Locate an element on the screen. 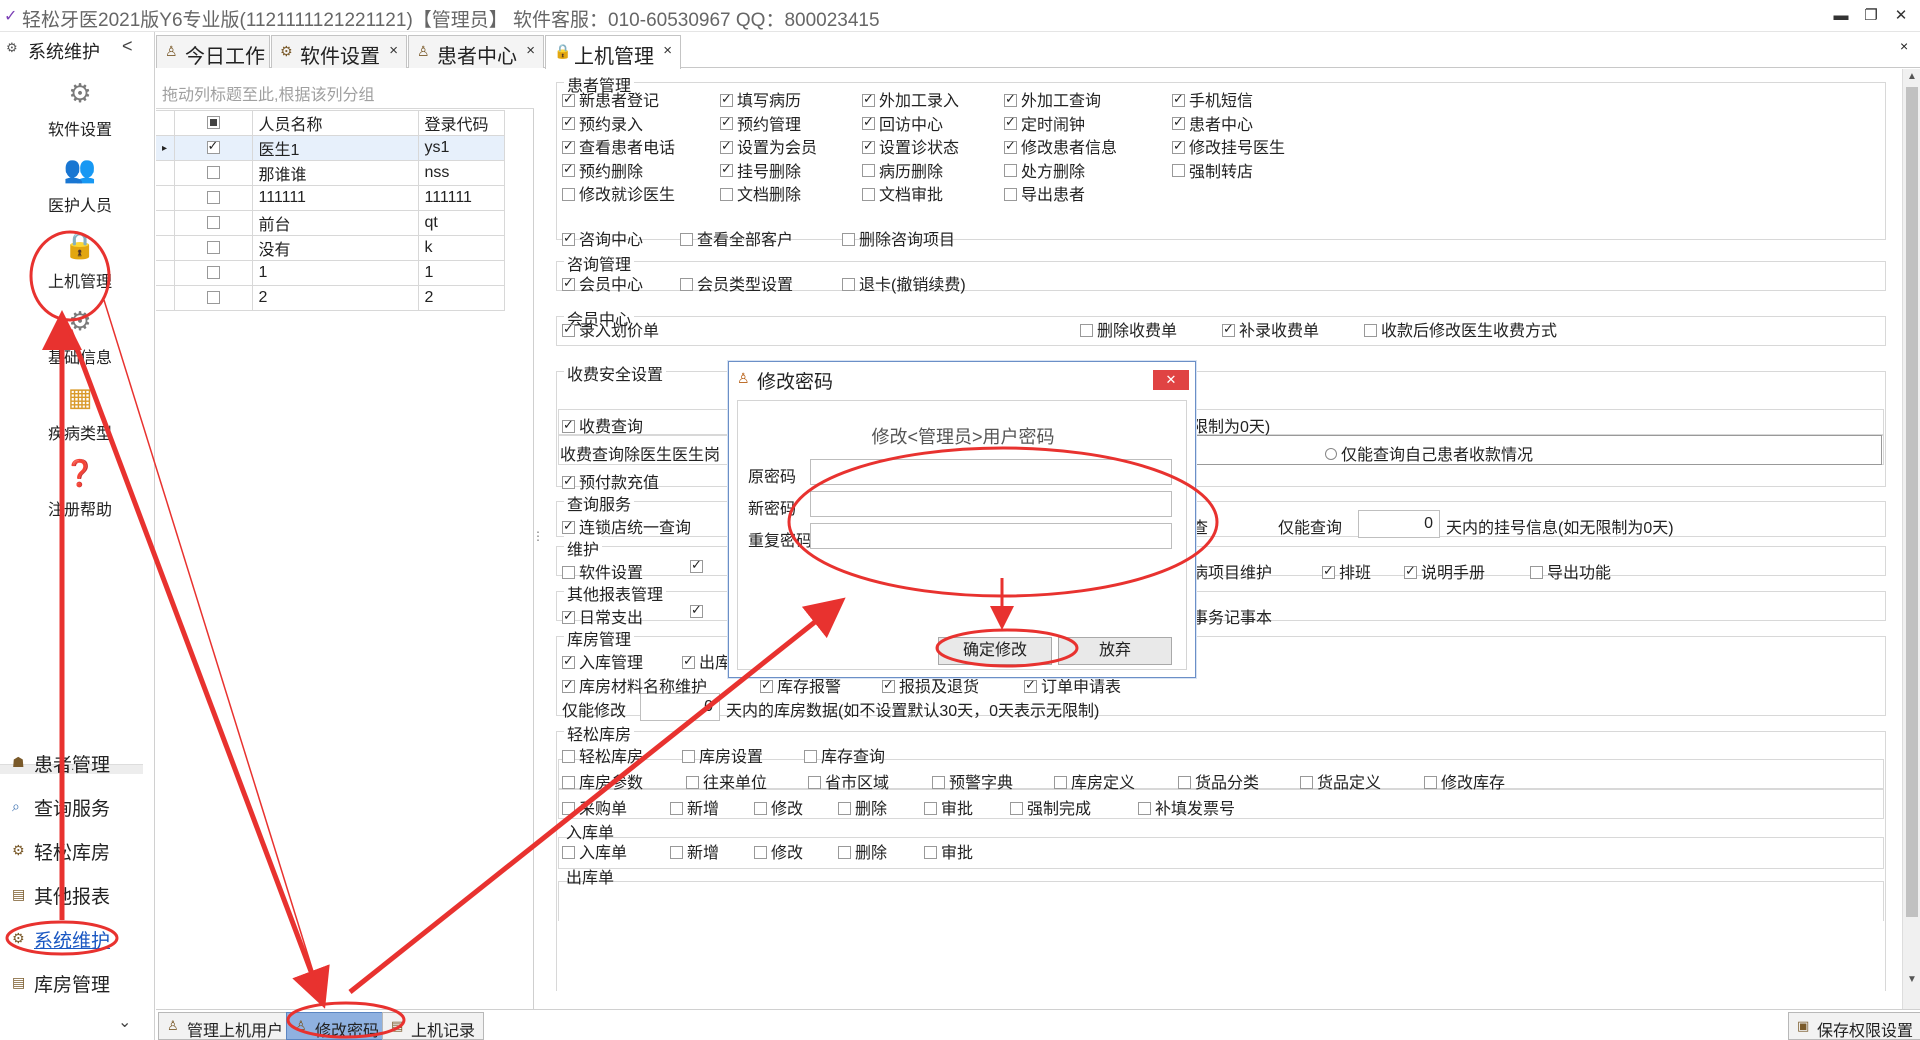 The width and height of the screenshot is (1920, 1040). nav-storage-management: ▤ 库房管理 is located at coordinates (78, 983).